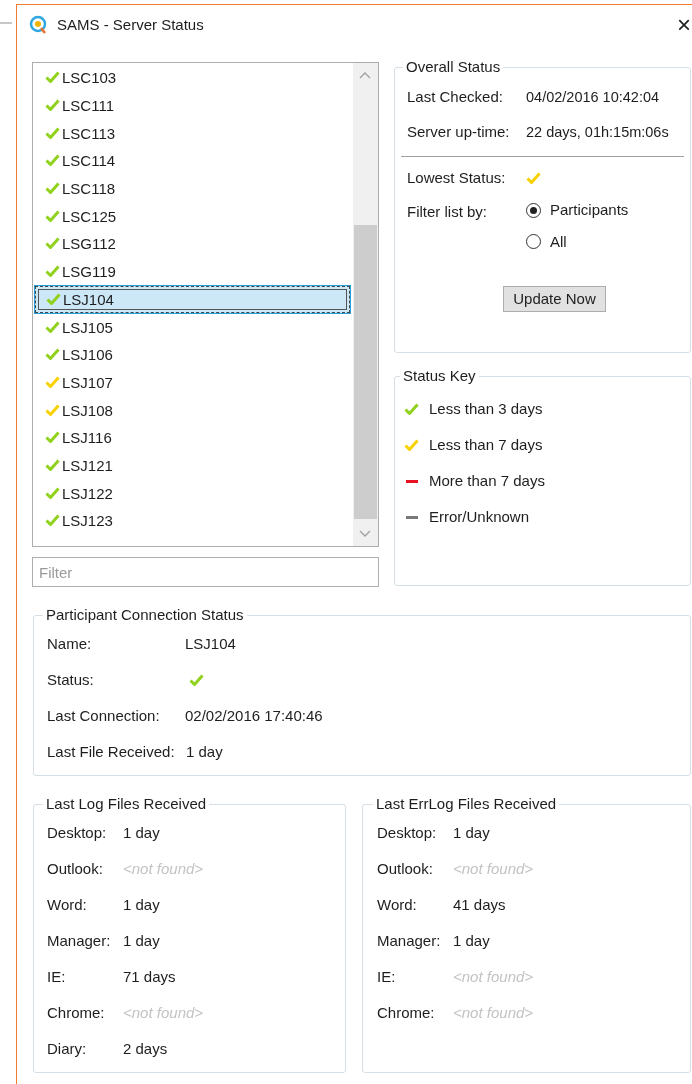  Describe the element at coordinates (455, 97) in the screenshot. I see `field-label: Last Checked:` at that location.